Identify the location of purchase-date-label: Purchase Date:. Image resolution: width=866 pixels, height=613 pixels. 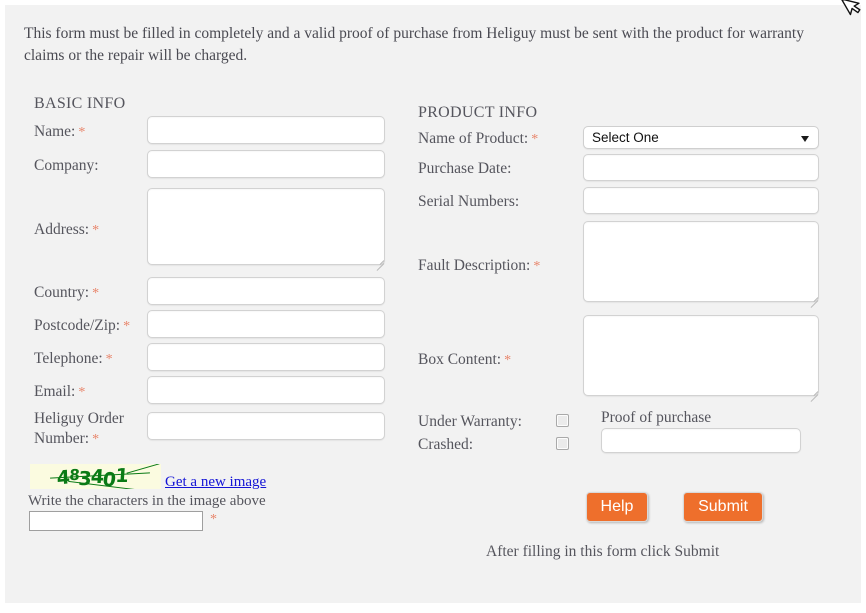
(466, 169).